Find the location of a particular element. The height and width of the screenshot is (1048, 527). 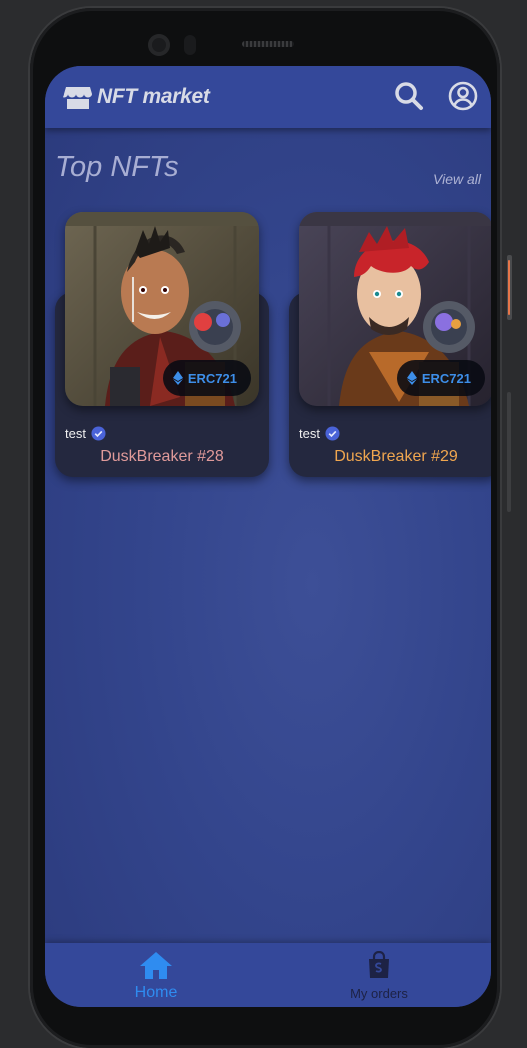

earpiece-speaker is located at coordinates (268, 44).